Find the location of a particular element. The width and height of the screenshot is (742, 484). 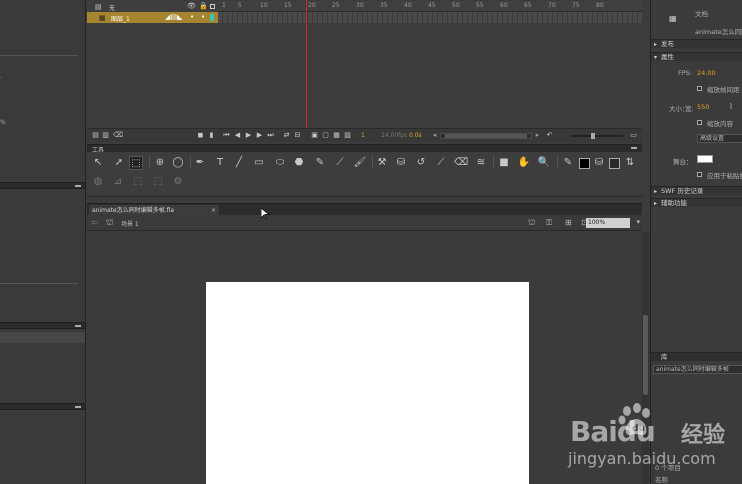

left-panel-row is located at coordinates (42, 337).